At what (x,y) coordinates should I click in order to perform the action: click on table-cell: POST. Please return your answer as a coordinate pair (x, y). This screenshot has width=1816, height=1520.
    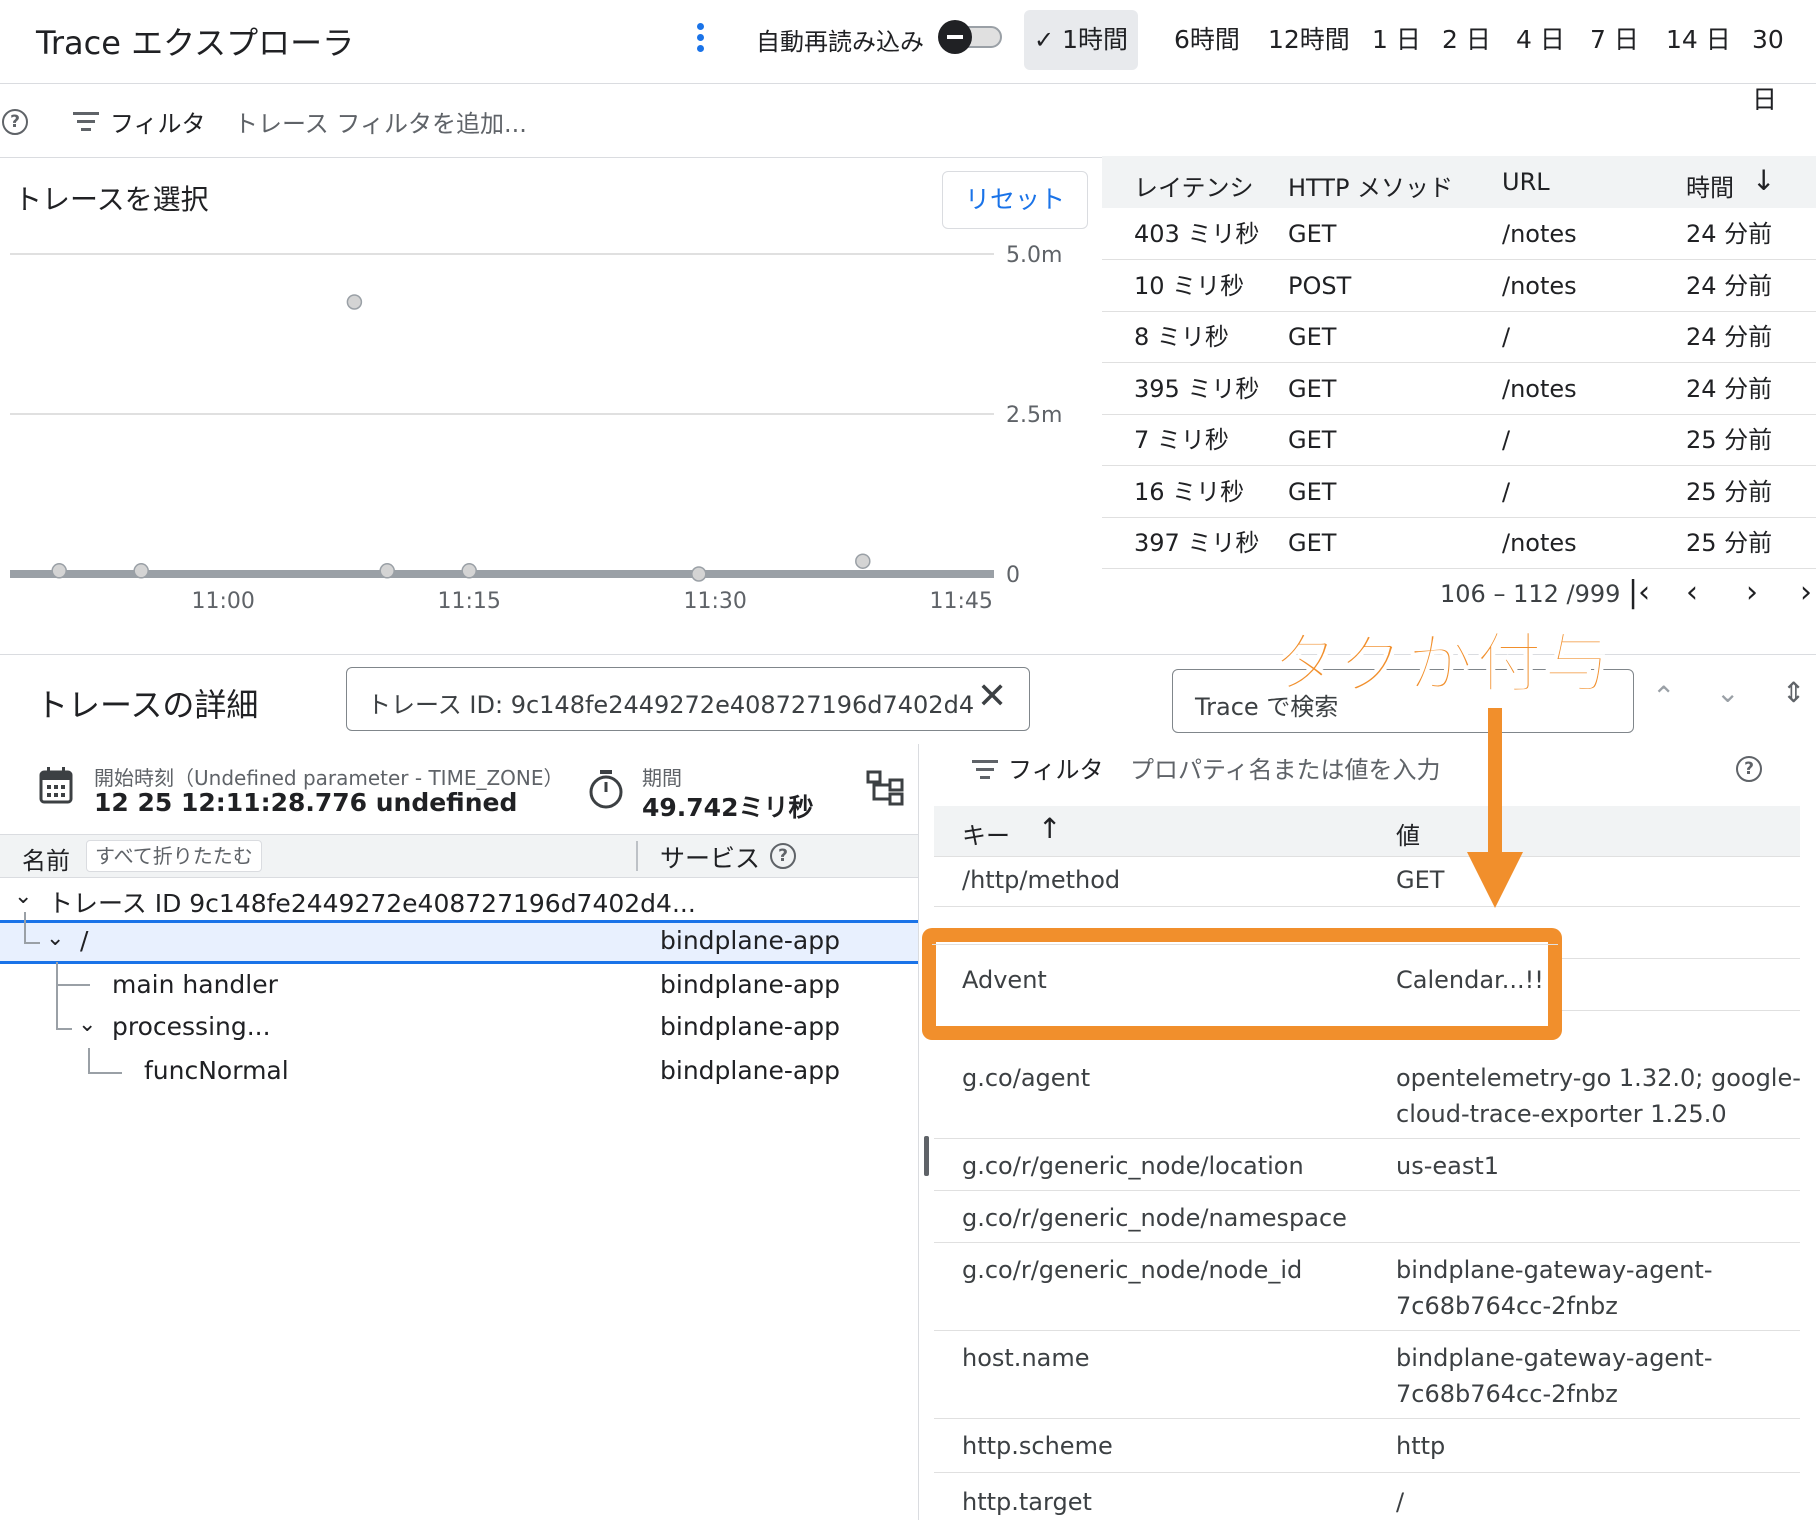
    Looking at the image, I should click on (1320, 285).